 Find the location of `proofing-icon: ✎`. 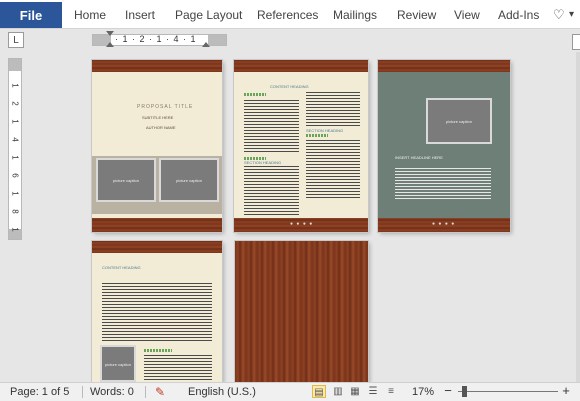

proofing-icon: ✎ is located at coordinates (160, 392).